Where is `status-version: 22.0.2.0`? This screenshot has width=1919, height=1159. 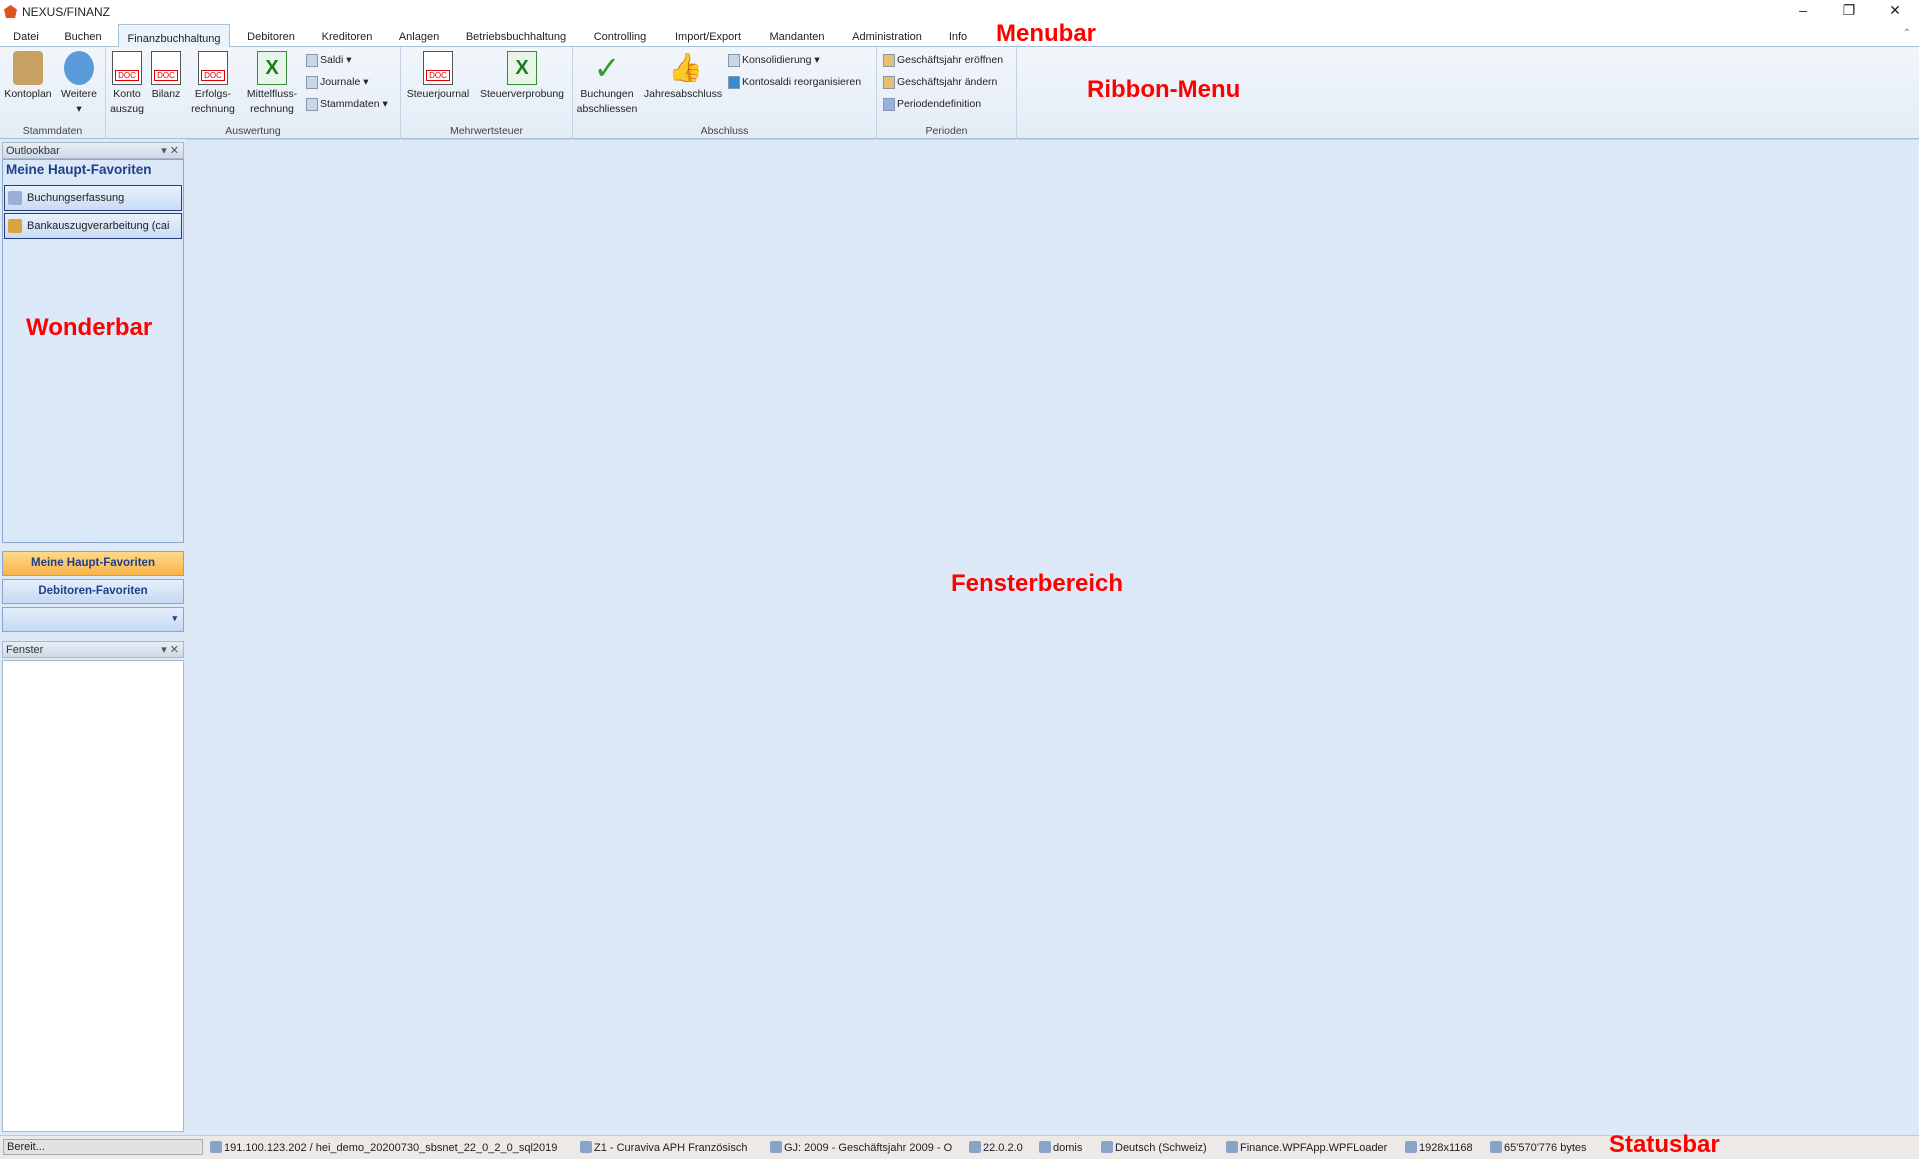 status-version: 22.0.2.0 is located at coordinates (996, 1147).